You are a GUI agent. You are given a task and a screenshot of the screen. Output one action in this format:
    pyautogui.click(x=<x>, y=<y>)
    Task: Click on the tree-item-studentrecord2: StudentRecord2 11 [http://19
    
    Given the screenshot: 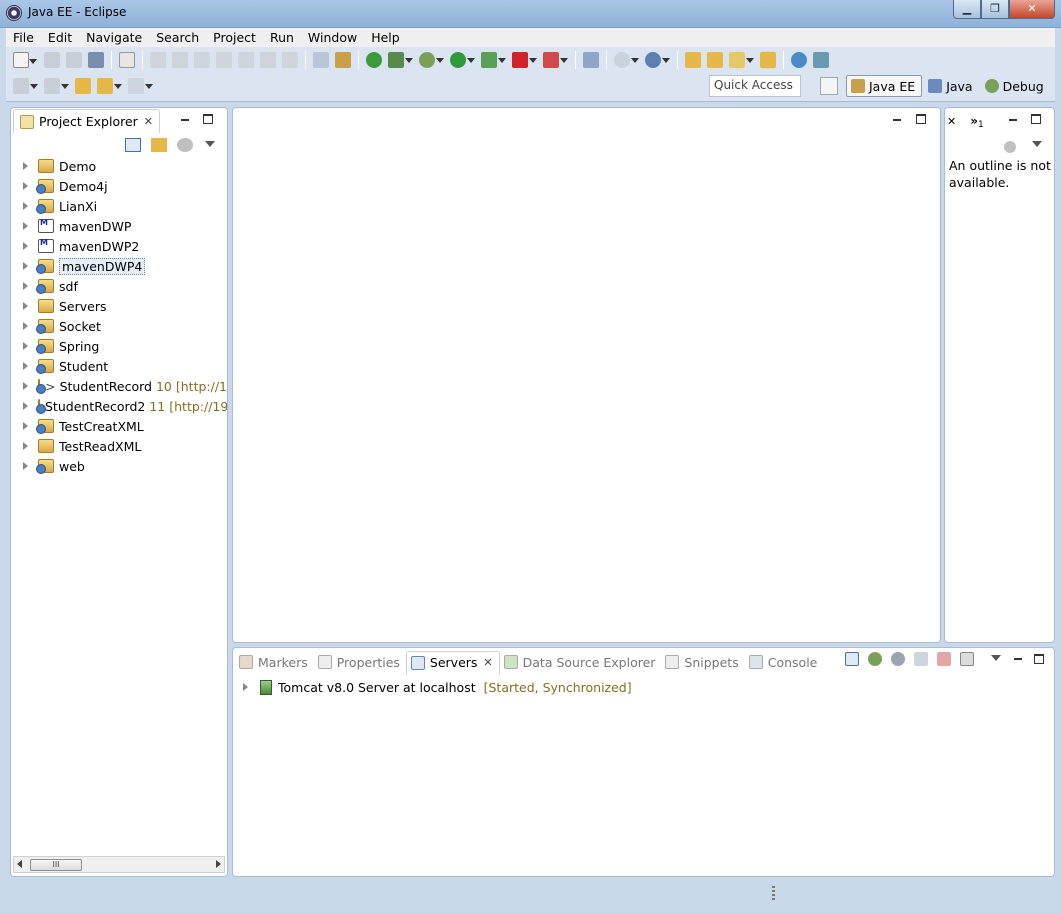 What is the action you would take?
    pyautogui.click(x=119, y=406)
    